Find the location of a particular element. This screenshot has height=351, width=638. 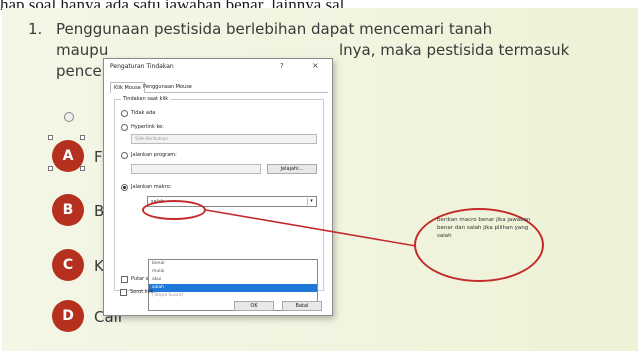

annotation-arrow is located at coordinates (311, 228).